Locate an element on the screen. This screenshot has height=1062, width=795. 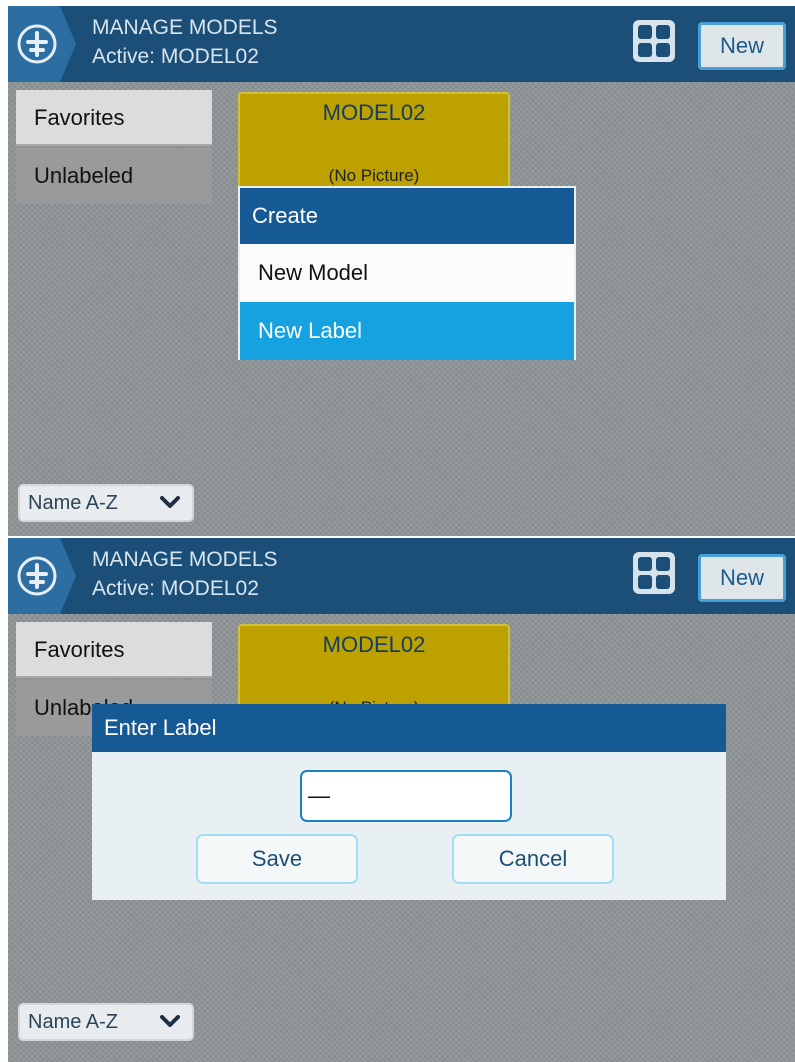
save-button: Save is located at coordinates (277, 859).